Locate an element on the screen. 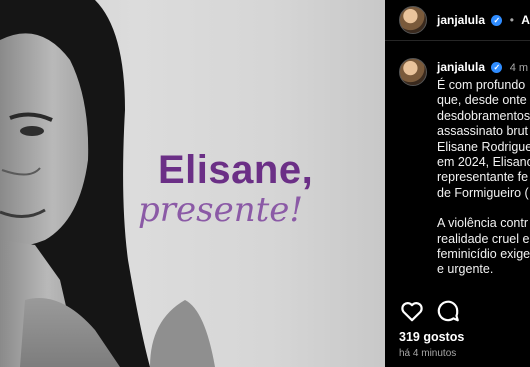  caption-line: Elisane Rodrigue is located at coordinates (483, 146).